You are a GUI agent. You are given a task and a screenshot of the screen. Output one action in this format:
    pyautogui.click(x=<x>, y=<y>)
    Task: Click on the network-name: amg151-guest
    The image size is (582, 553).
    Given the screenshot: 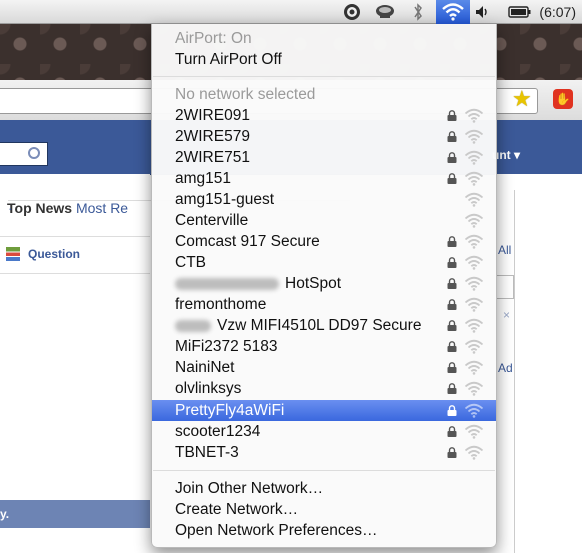 What is the action you would take?
    pyautogui.click(x=225, y=199)
    